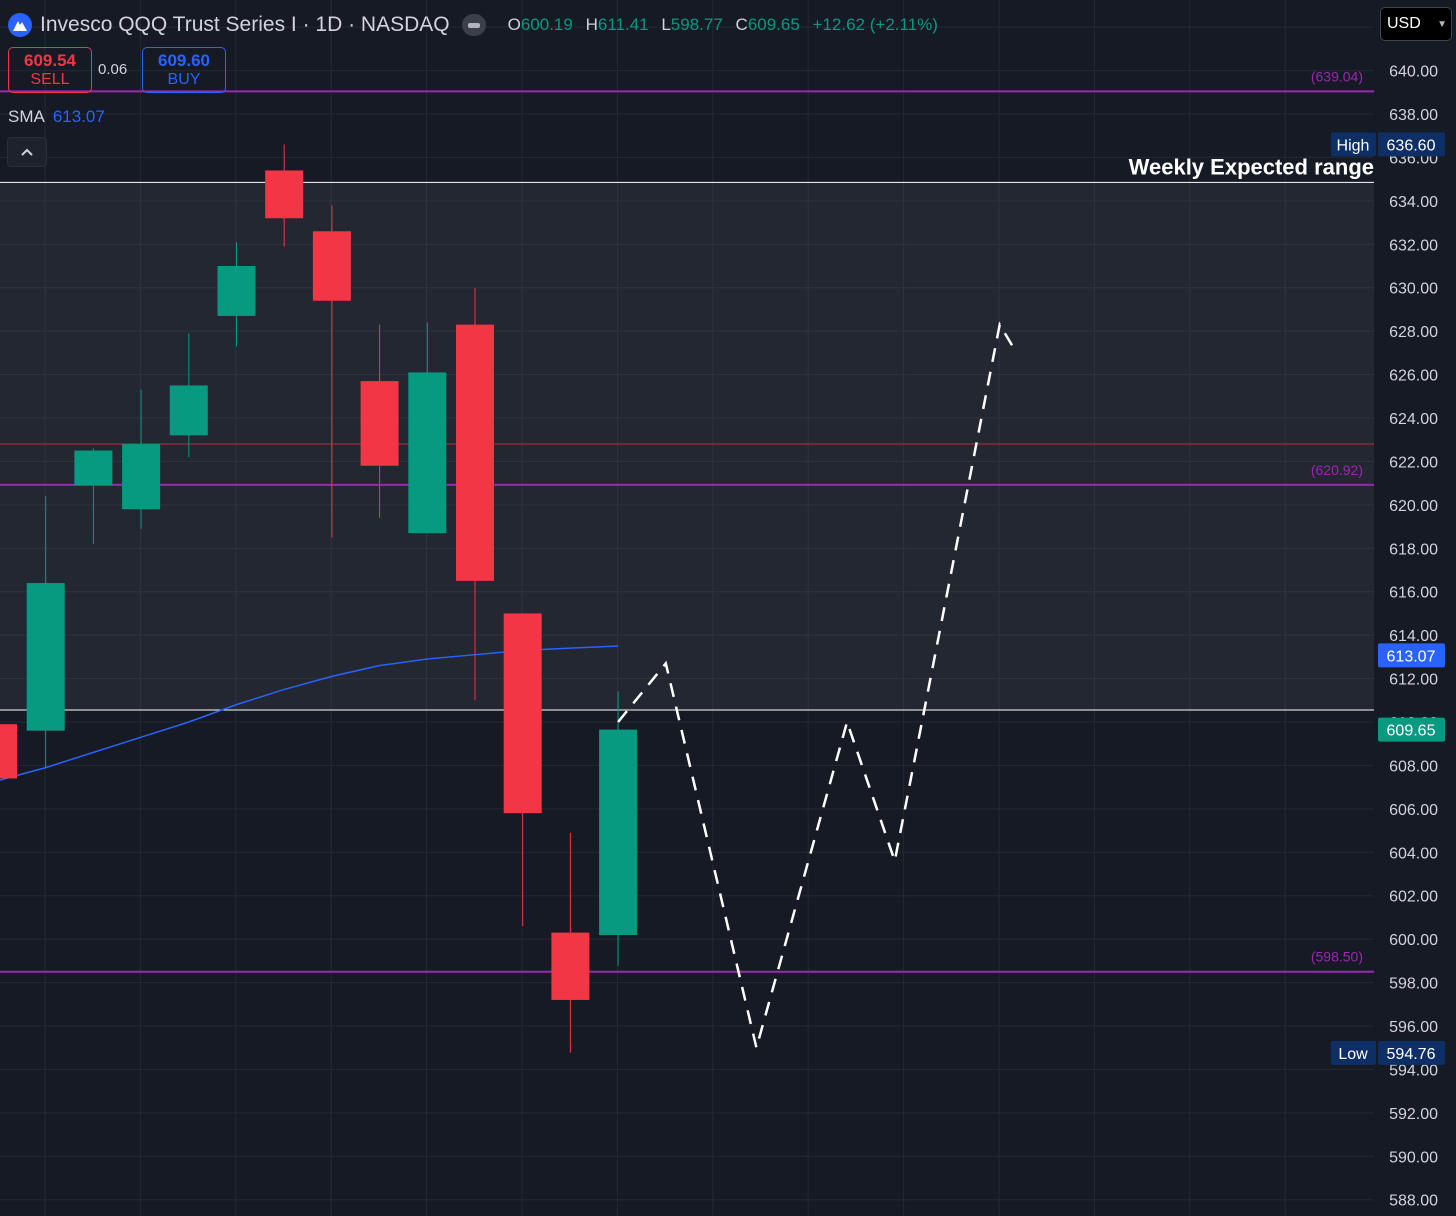  What do you see at coordinates (1413, 549) in the screenshot?
I see `price-tick-label: 618.00` at bounding box center [1413, 549].